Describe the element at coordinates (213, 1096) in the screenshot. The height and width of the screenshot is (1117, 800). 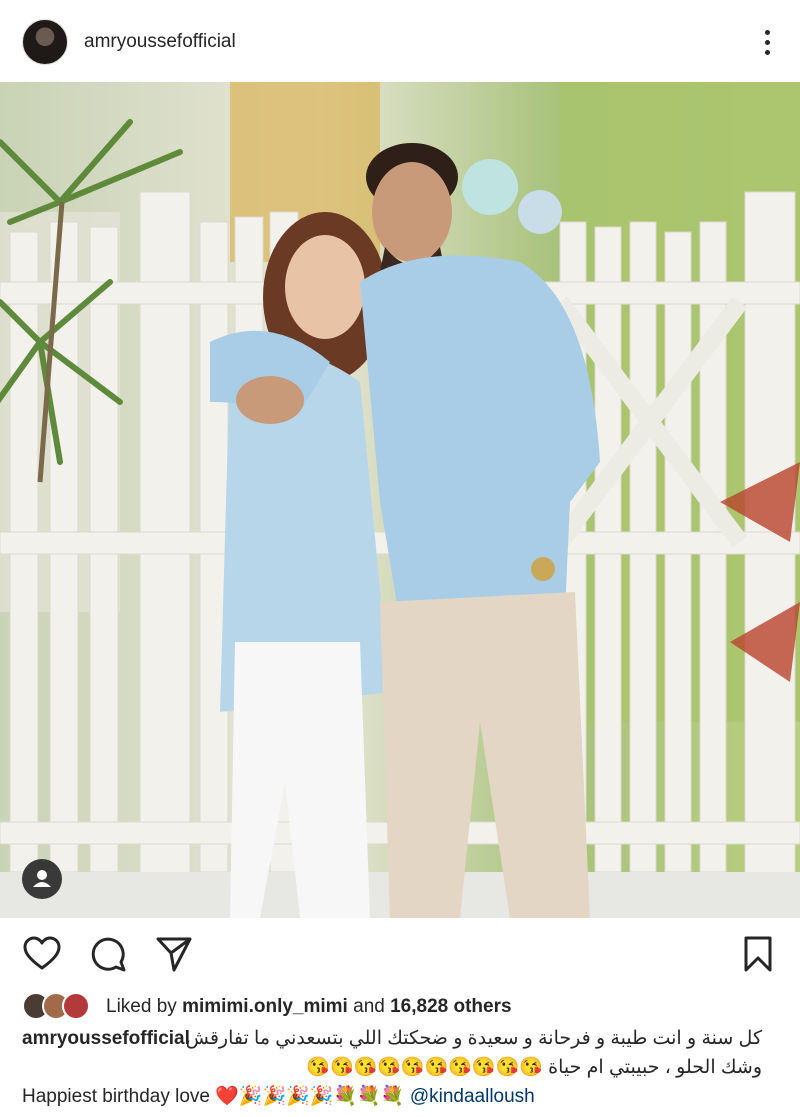
I see `caption-english-line: Happiest birthday love ❤️🎉🎉🎉🎉💐💐💐` at that location.